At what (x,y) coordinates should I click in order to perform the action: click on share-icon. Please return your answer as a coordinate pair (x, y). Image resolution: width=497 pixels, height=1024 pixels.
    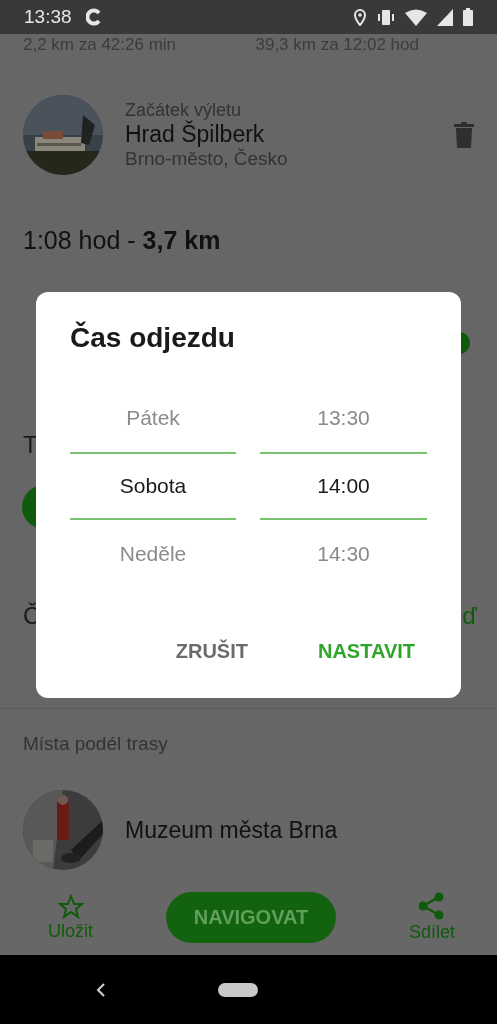
    Looking at the image, I should click on (432, 906).